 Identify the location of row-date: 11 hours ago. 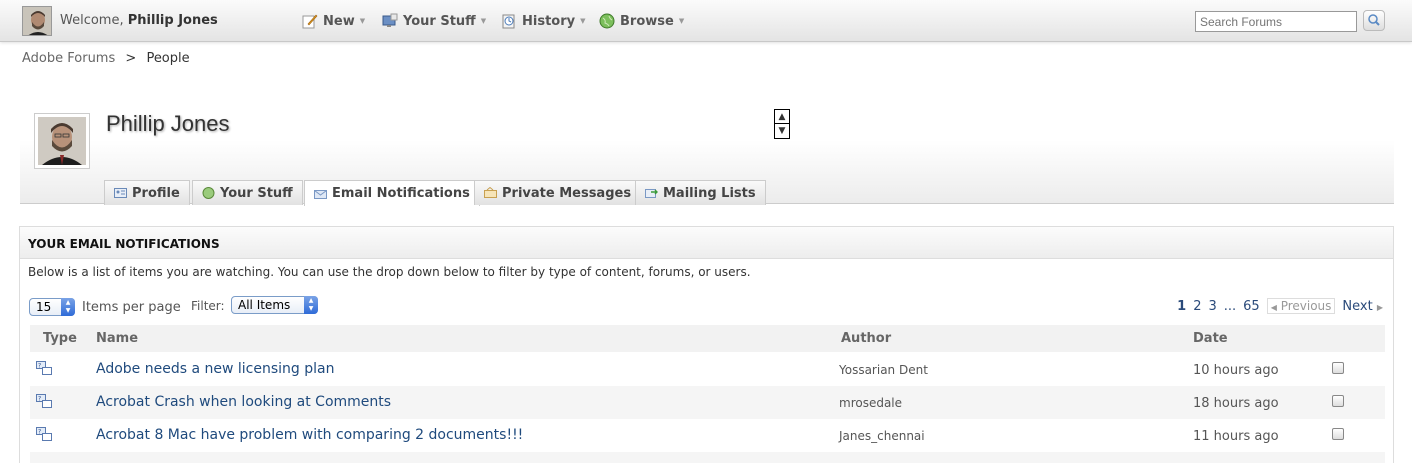
(1236, 436).